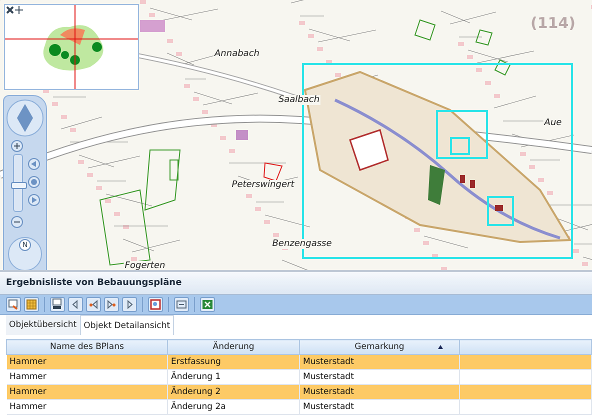 The image size is (592, 420). What do you see at coordinates (196, 377) in the screenshot?
I see `table-cell: Änderung 1` at bounding box center [196, 377].